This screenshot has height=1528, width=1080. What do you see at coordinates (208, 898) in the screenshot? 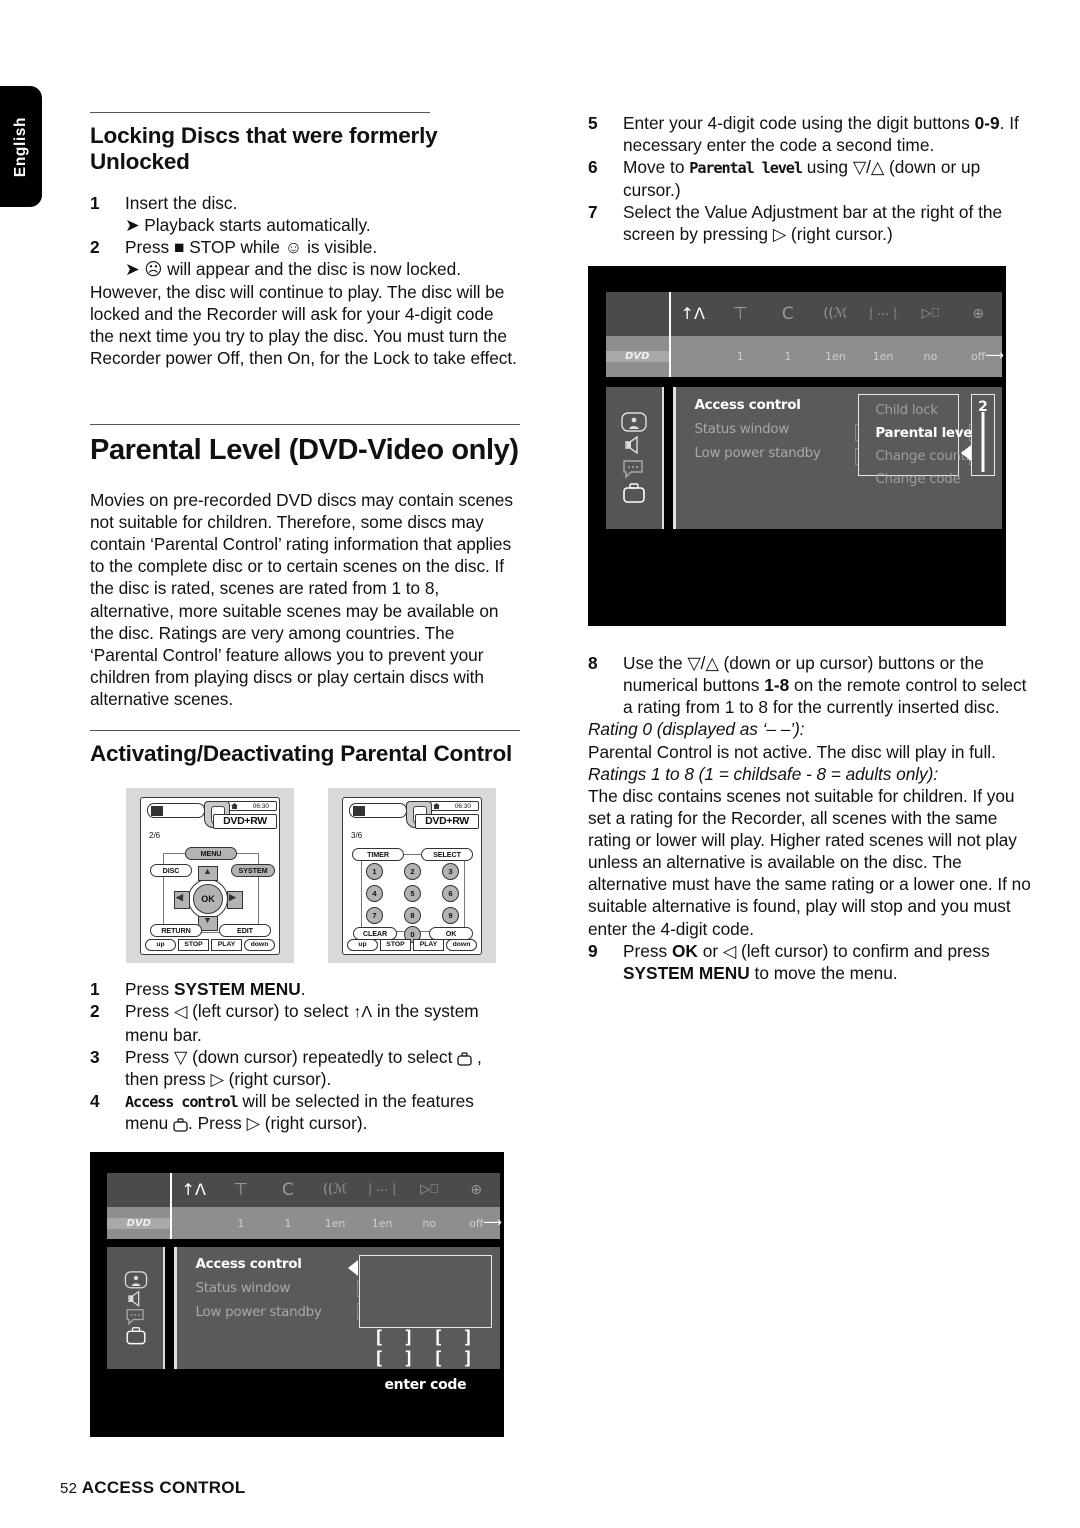
I see `ok-button: OK` at bounding box center [208, 898].